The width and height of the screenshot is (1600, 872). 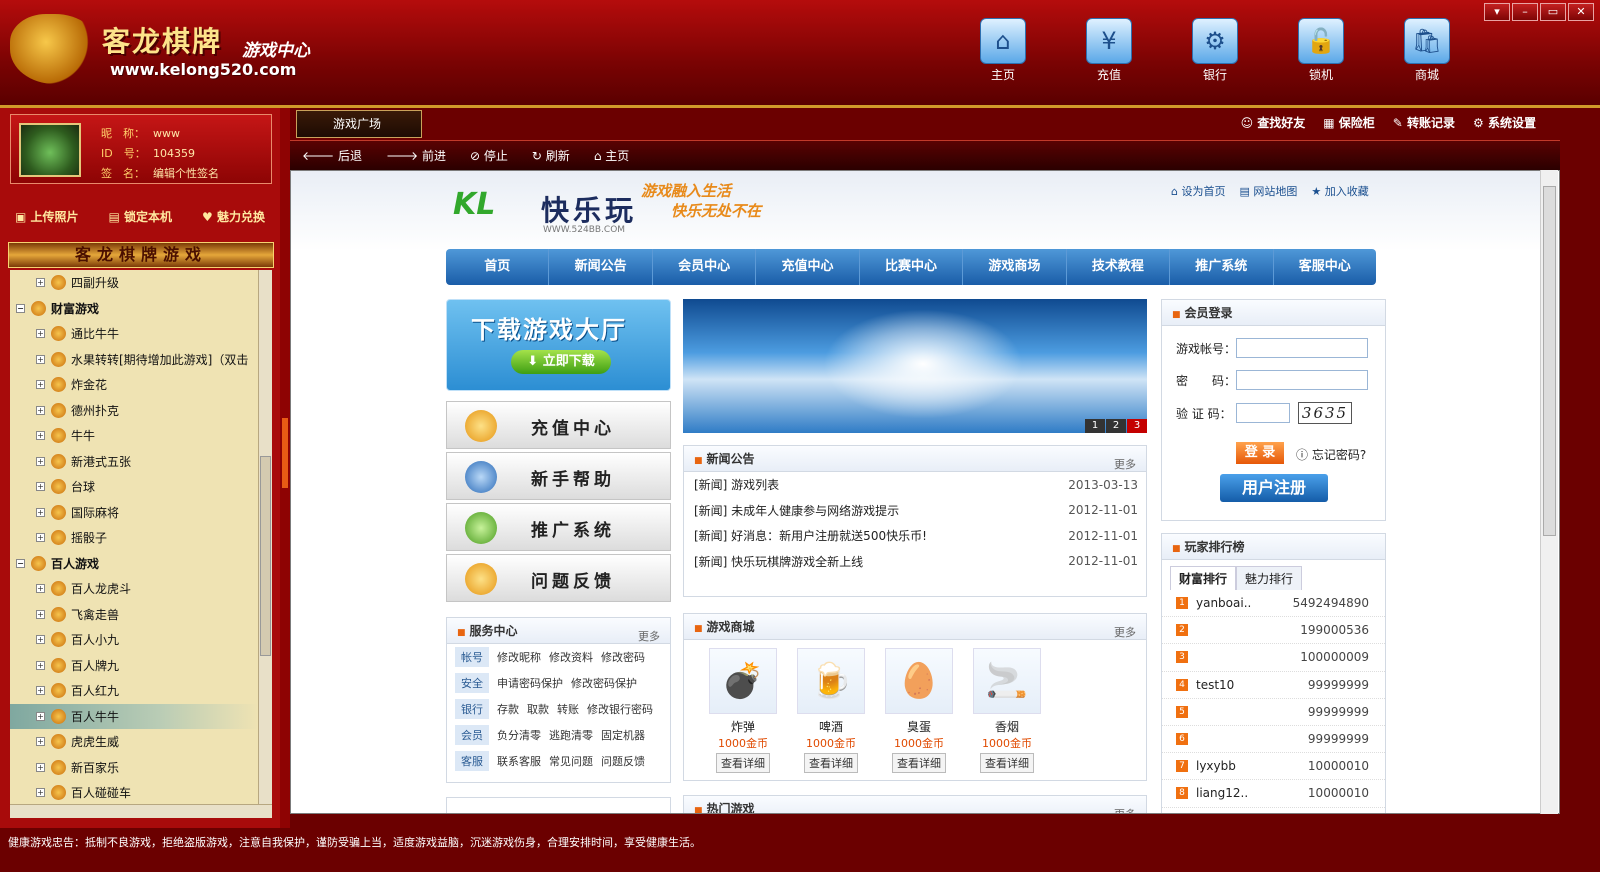 What do you see at coordinates (1095, 426) in the screenshot?
I see `banner-page-1: 1` at bounding box center [1095, 426].